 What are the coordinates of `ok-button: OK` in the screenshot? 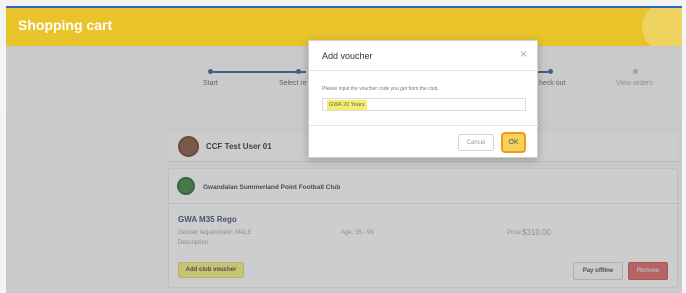 It's located at (513, 142).